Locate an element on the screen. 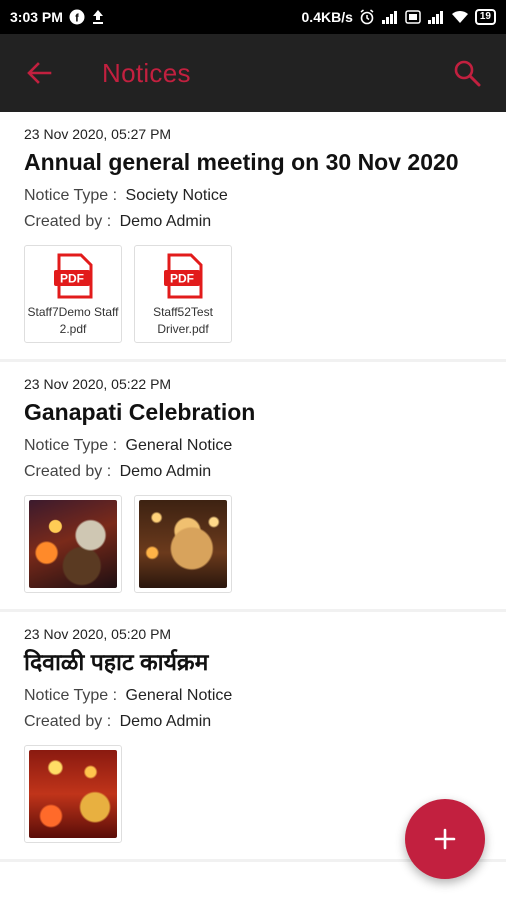  notice-type-row: Notice Type : Society Notice is located at coordinates (253, 196).